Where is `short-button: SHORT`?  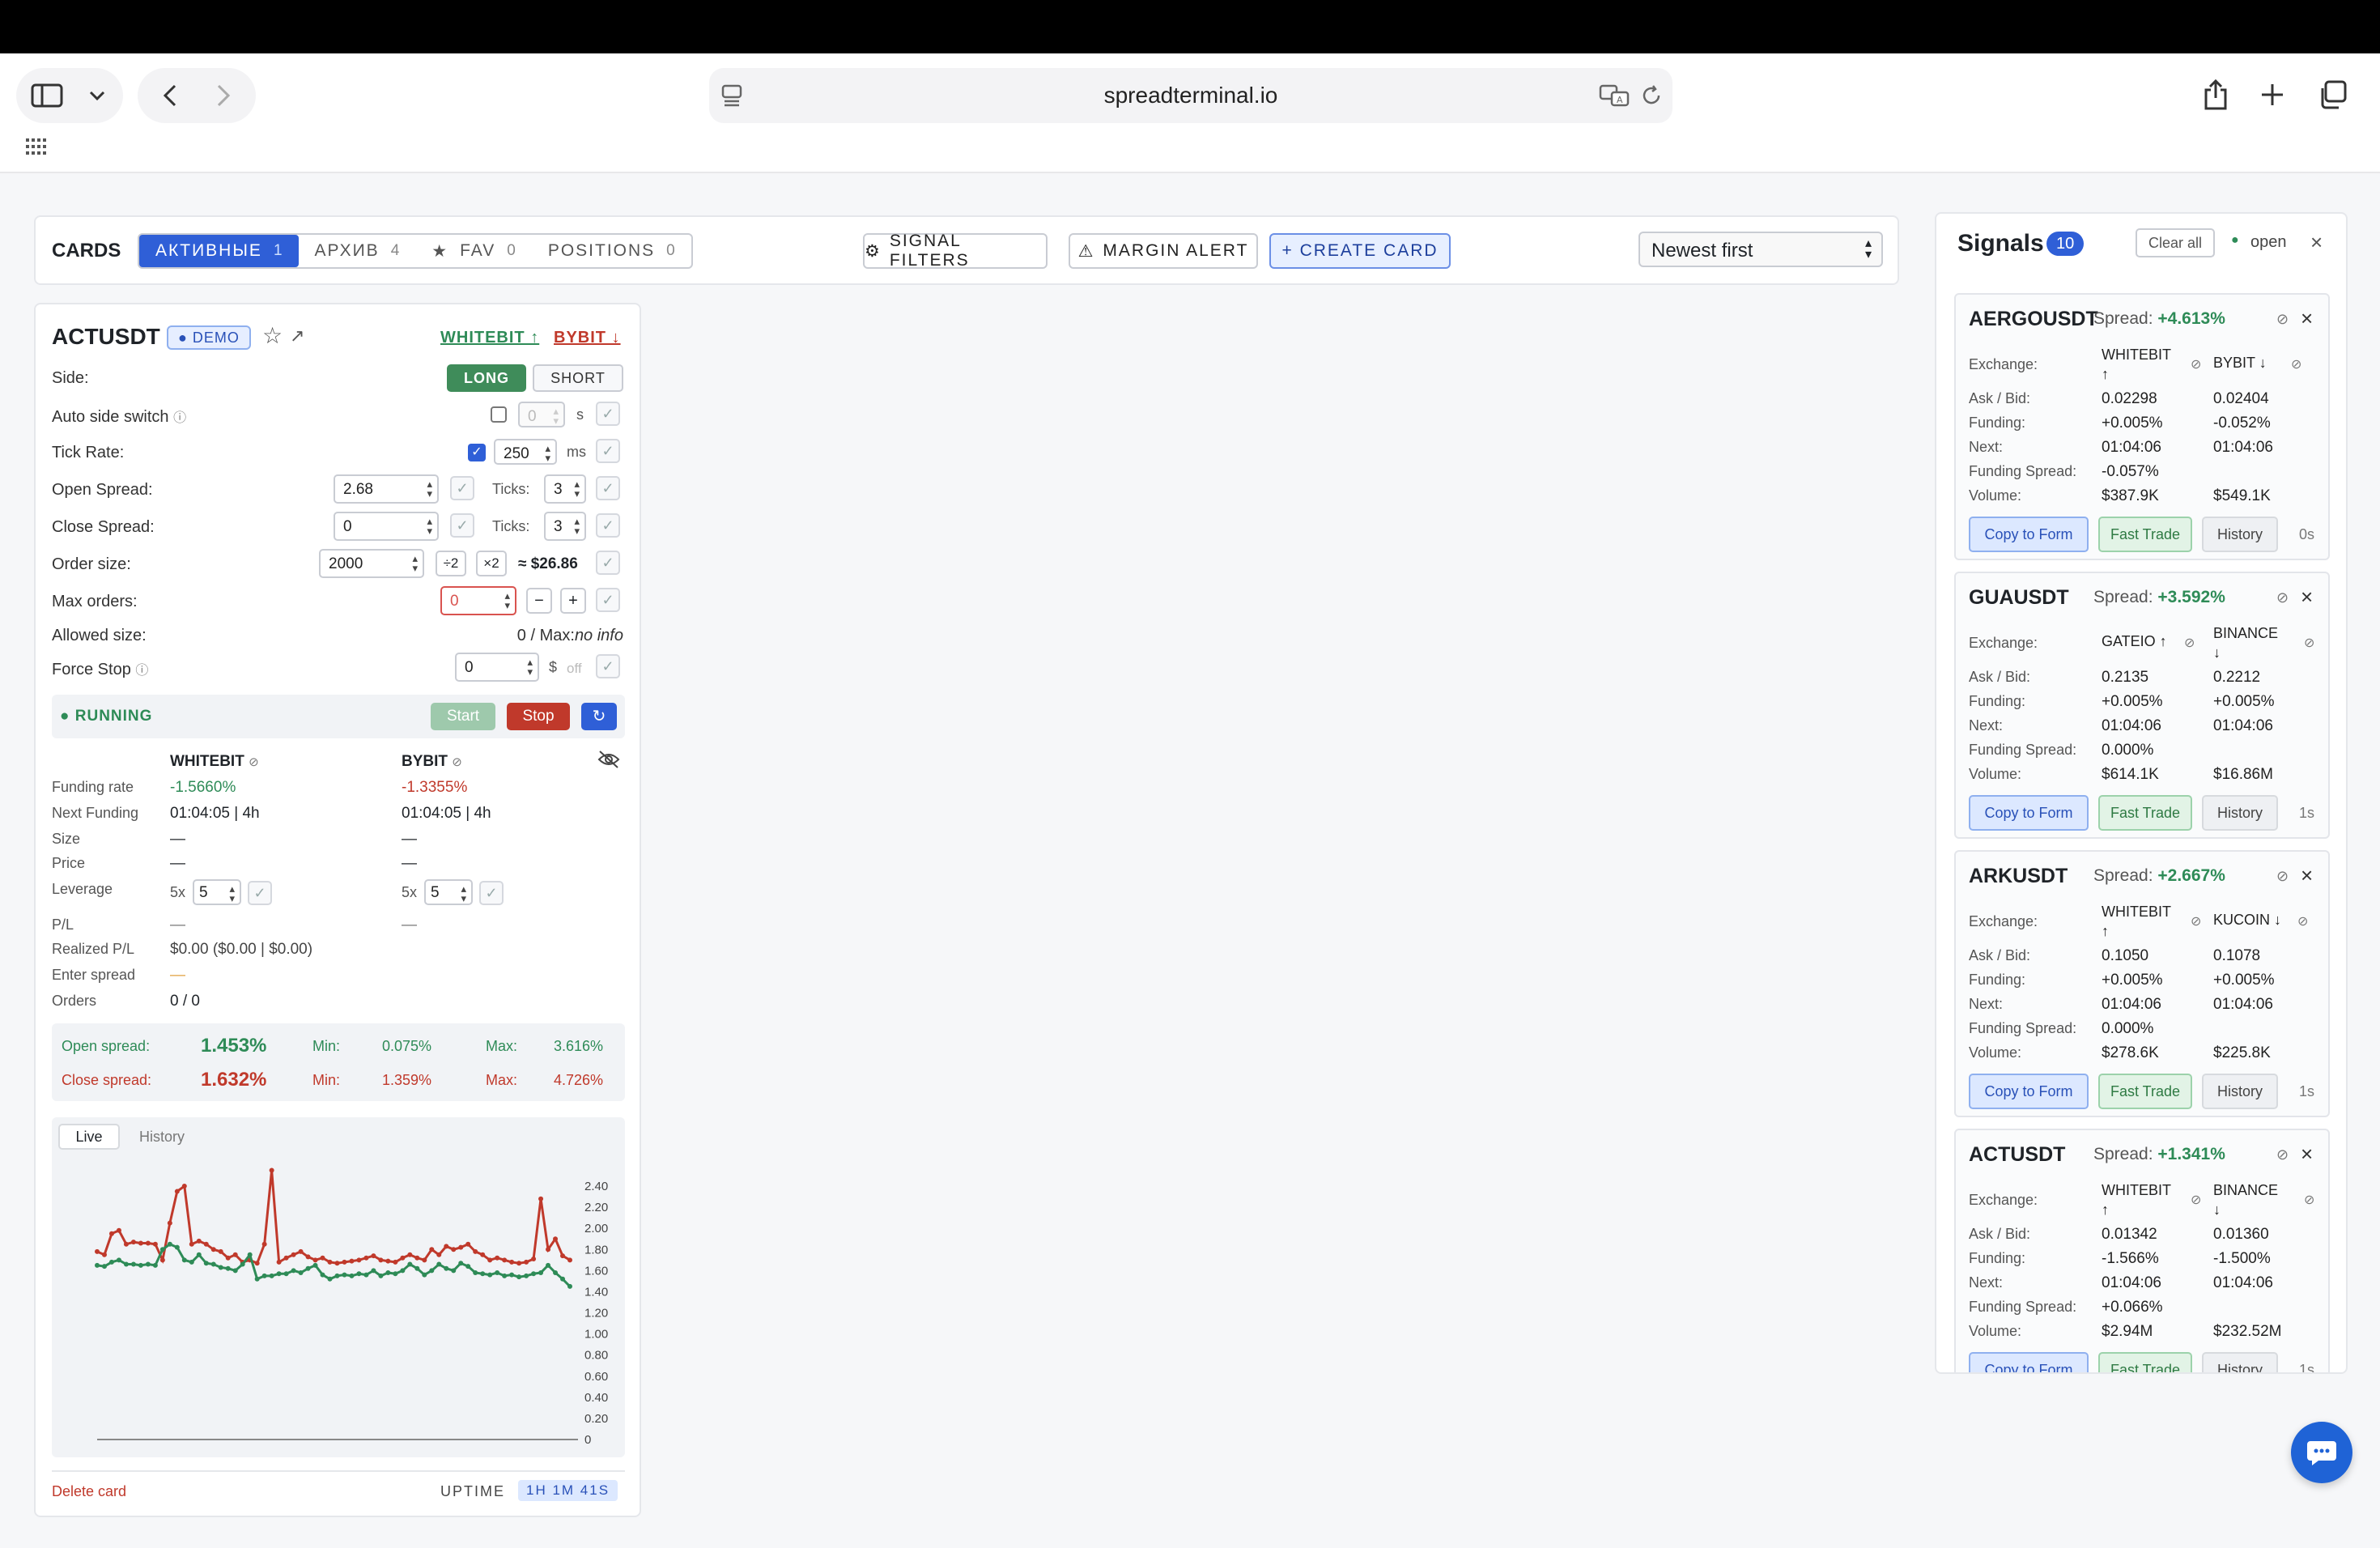 short-button: SHORT is located at coordinates (578, 378).